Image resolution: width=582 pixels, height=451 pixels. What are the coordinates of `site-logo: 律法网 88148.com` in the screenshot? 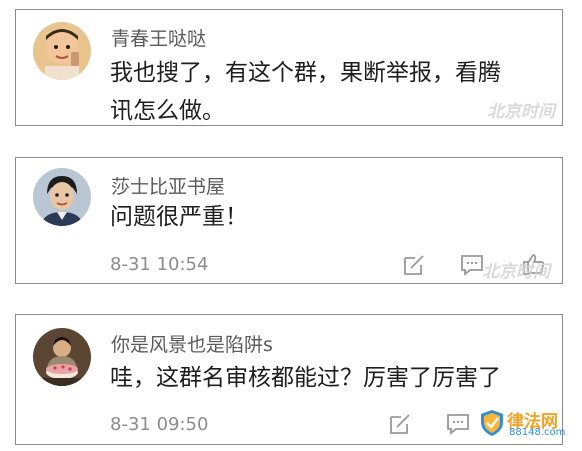 It's located at (523, 425).